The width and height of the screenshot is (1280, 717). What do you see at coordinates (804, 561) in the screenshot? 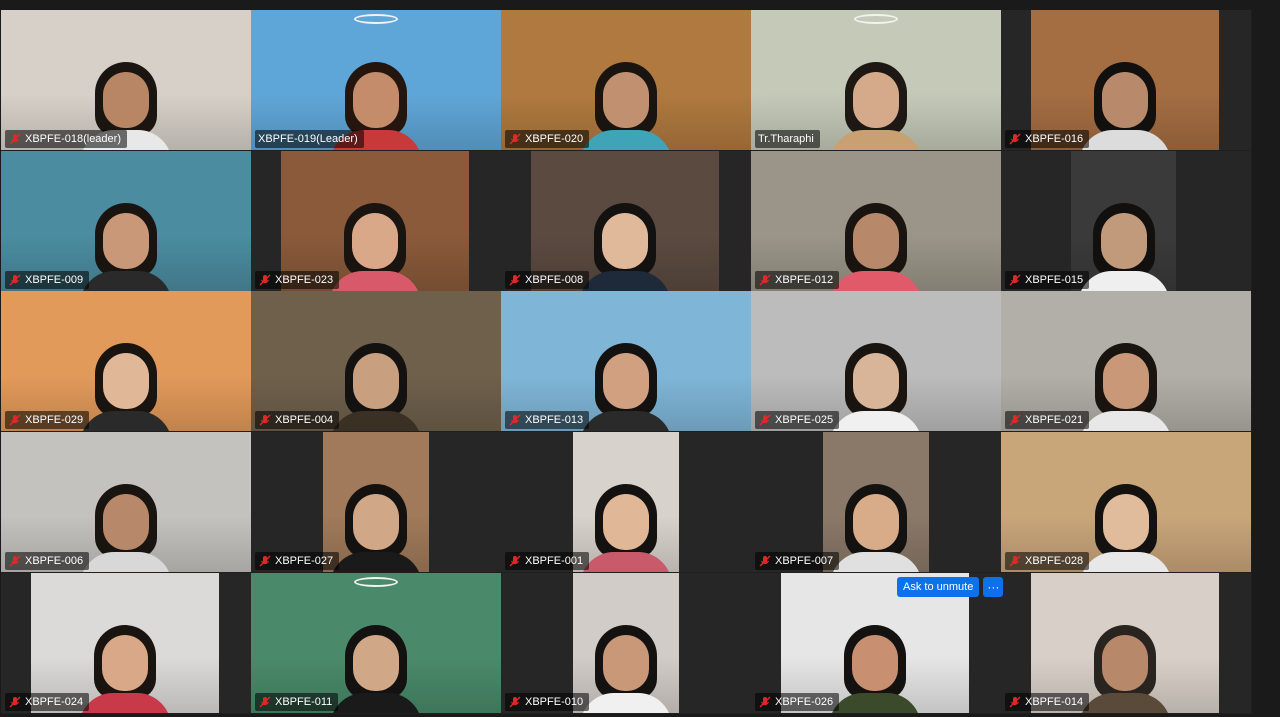
I see `participant-name: XBPFE-007` at bounding box center [804, 561].